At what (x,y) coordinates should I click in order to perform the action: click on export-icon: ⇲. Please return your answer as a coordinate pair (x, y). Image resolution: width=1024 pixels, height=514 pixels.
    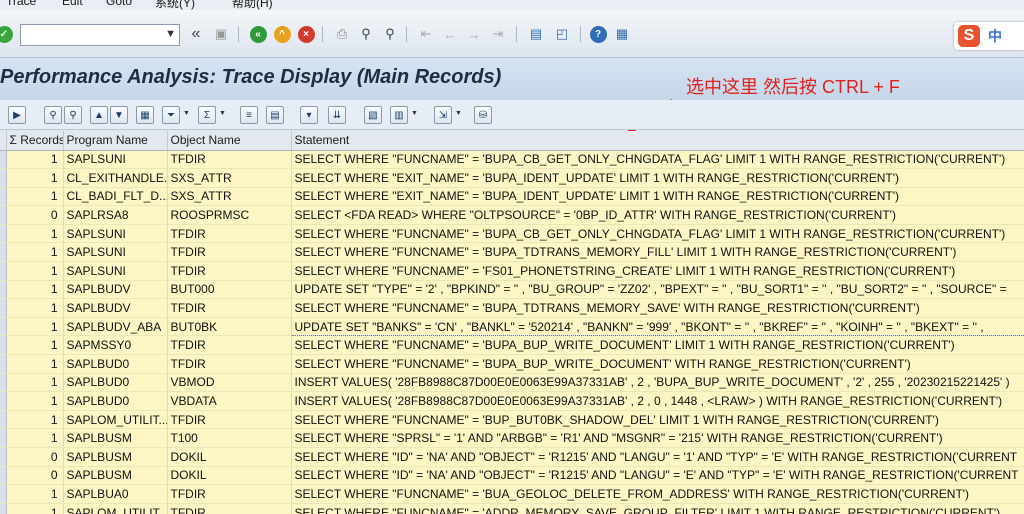
    Looking at the image, I should click on (443, 115).